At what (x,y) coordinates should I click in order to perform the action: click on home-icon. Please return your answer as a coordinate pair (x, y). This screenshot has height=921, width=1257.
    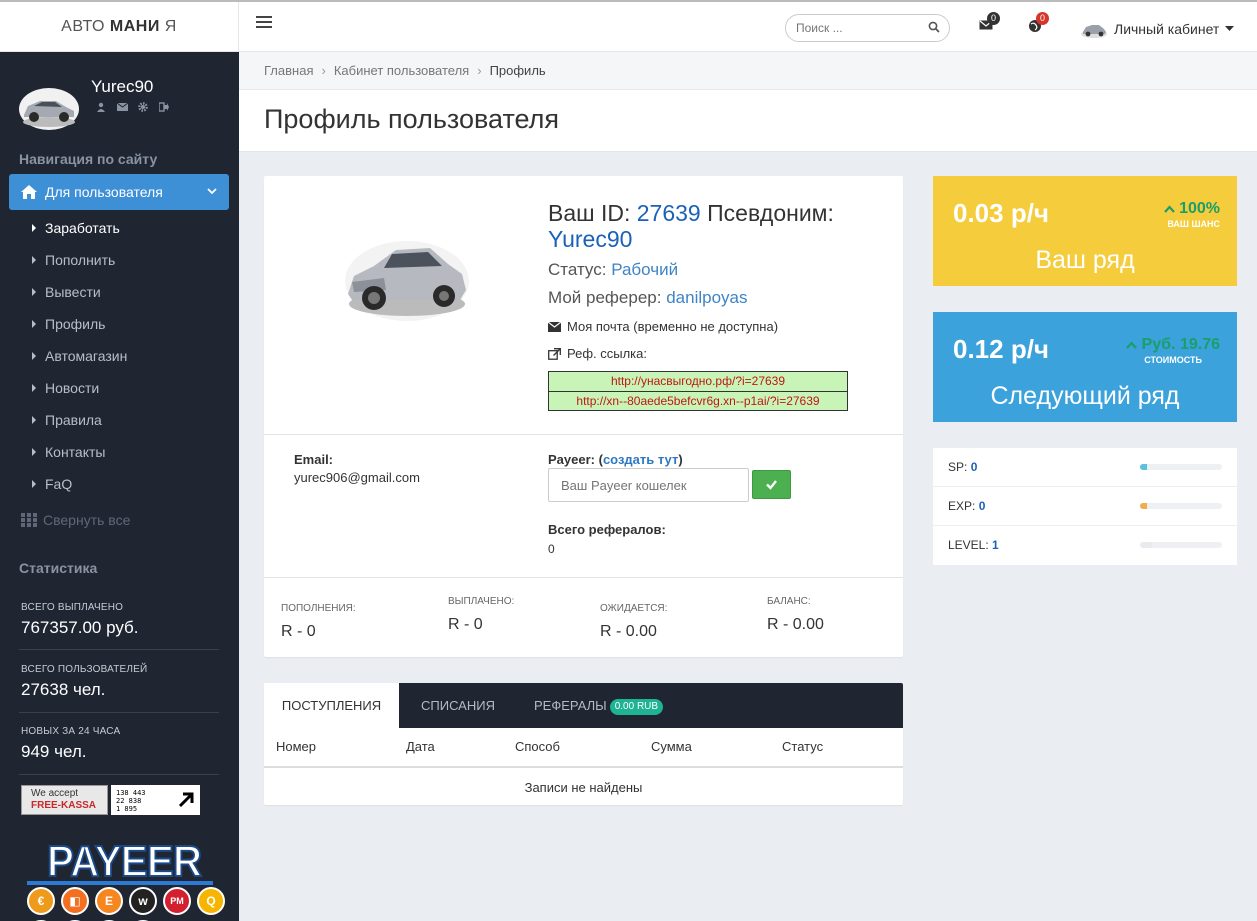
    Looking at the image, I should click on (29, 192).